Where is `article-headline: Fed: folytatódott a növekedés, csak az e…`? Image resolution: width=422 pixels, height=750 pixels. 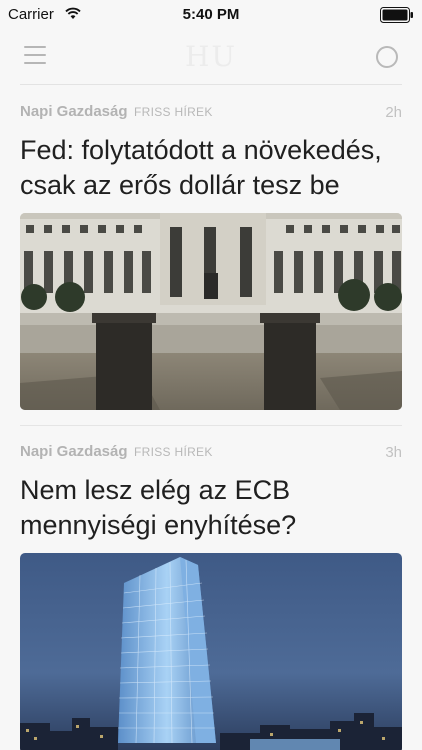
article-headline: Fed: folytatódott a növekedés, csak az e… is located at coordinates (211, 168).